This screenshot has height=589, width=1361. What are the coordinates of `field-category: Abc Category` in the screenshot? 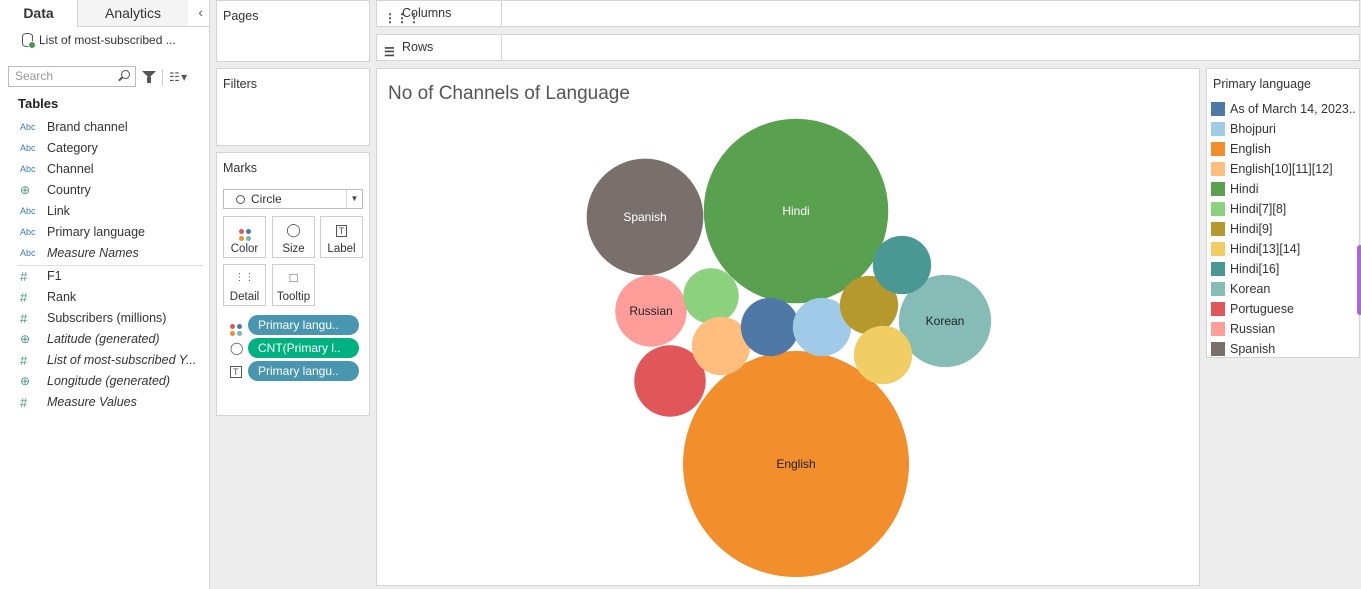 It's located at (59, 148).